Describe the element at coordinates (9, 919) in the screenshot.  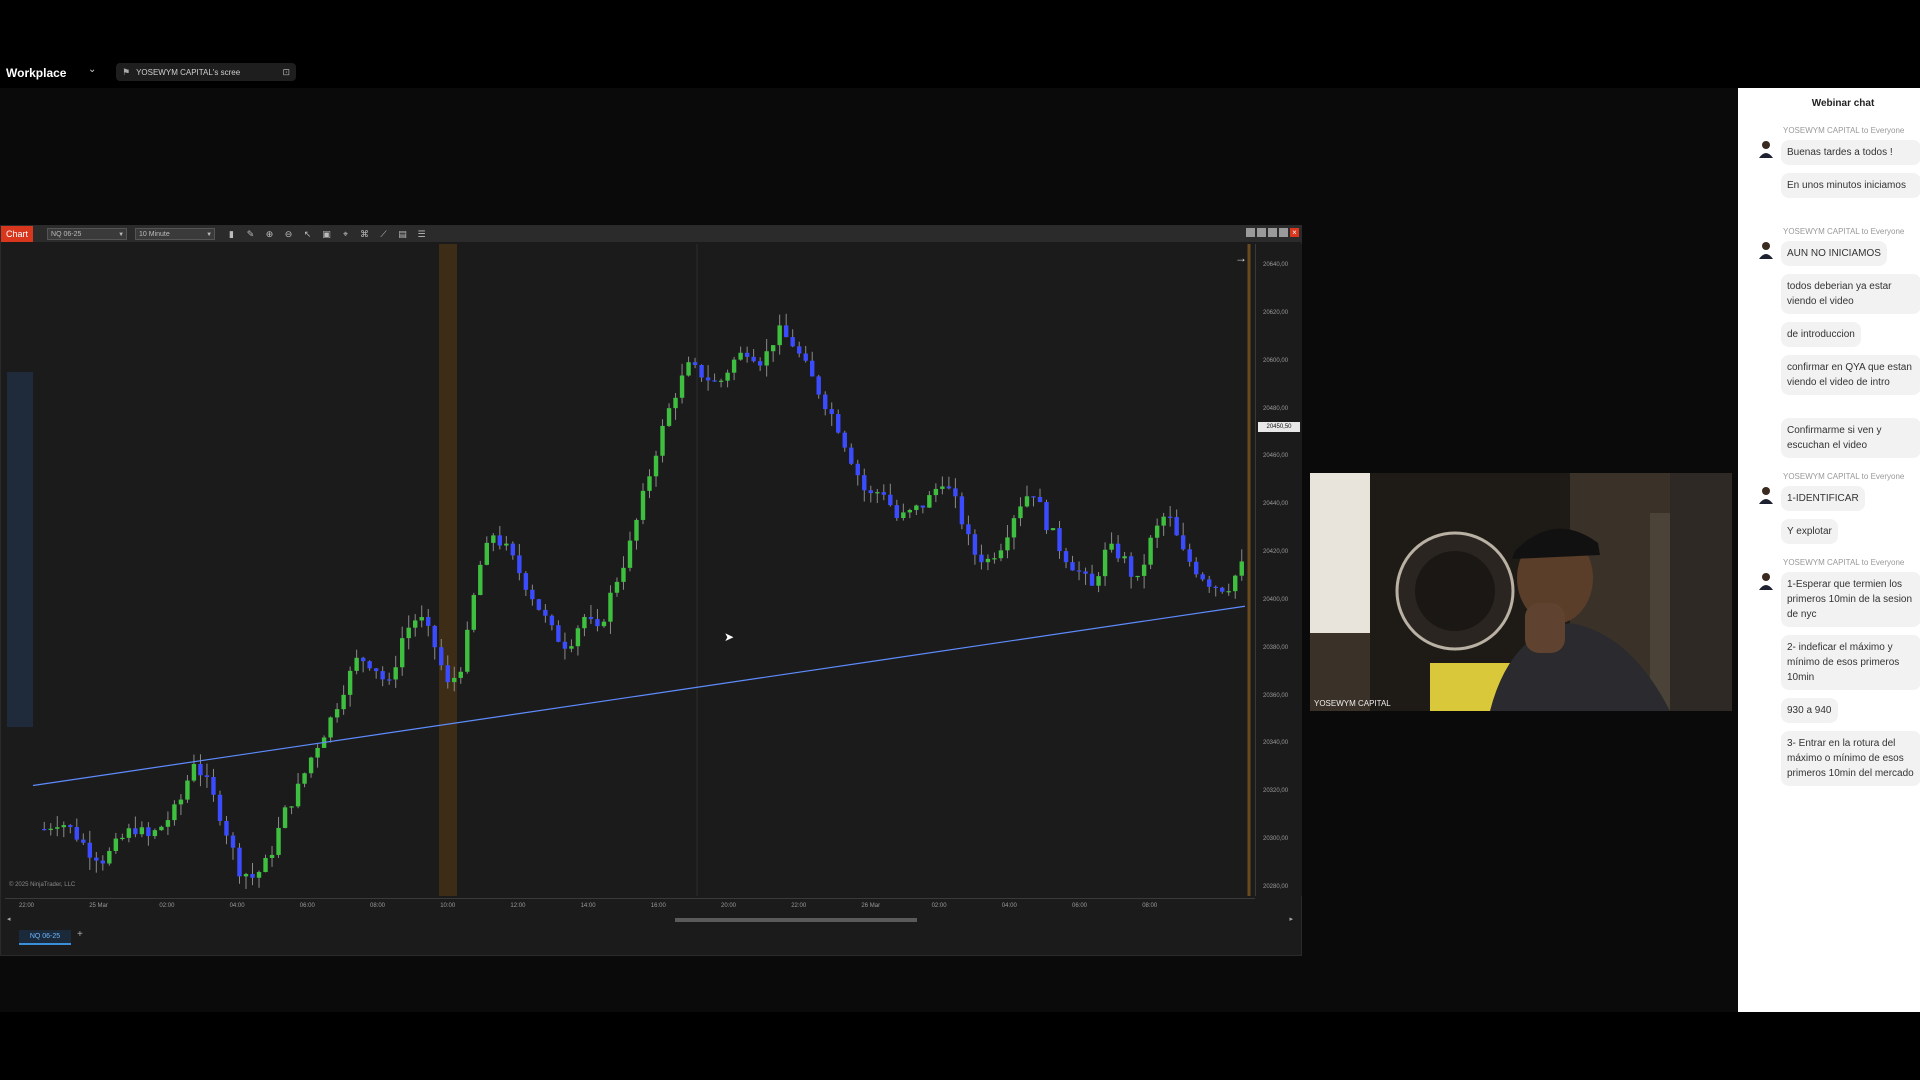
I see `scroll-left-icon: ◂` at that location.